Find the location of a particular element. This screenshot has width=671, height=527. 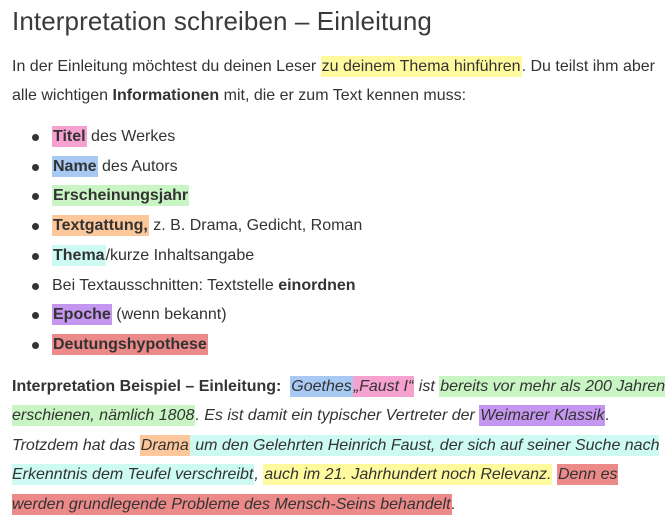

example-label: Interpretation Beispiel – Einleitung: is located at coordinates (147, 386).